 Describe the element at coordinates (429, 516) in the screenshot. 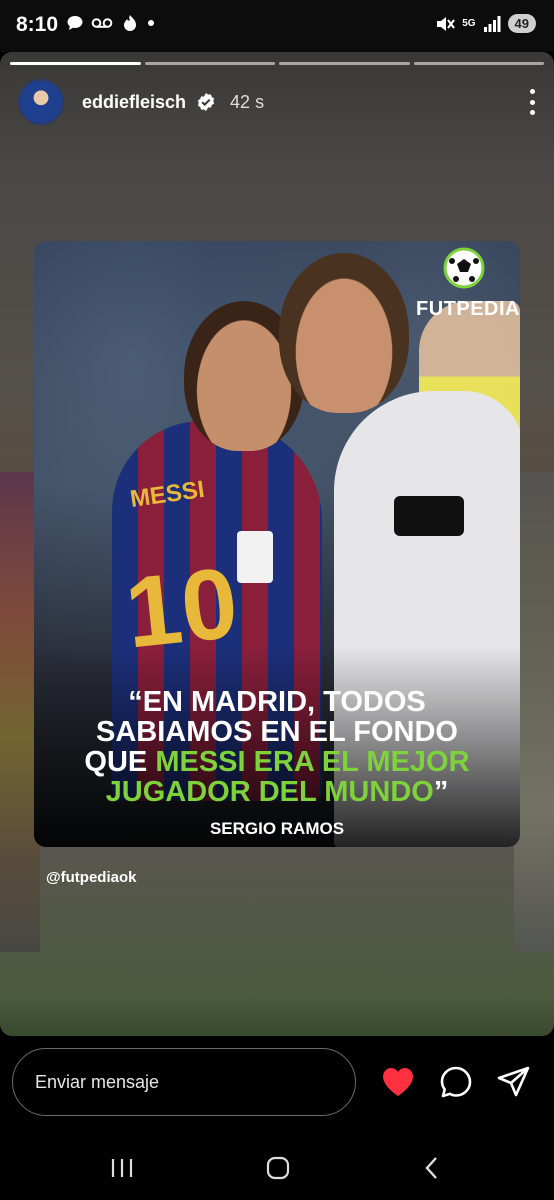

I see `captain-armband` at that location.